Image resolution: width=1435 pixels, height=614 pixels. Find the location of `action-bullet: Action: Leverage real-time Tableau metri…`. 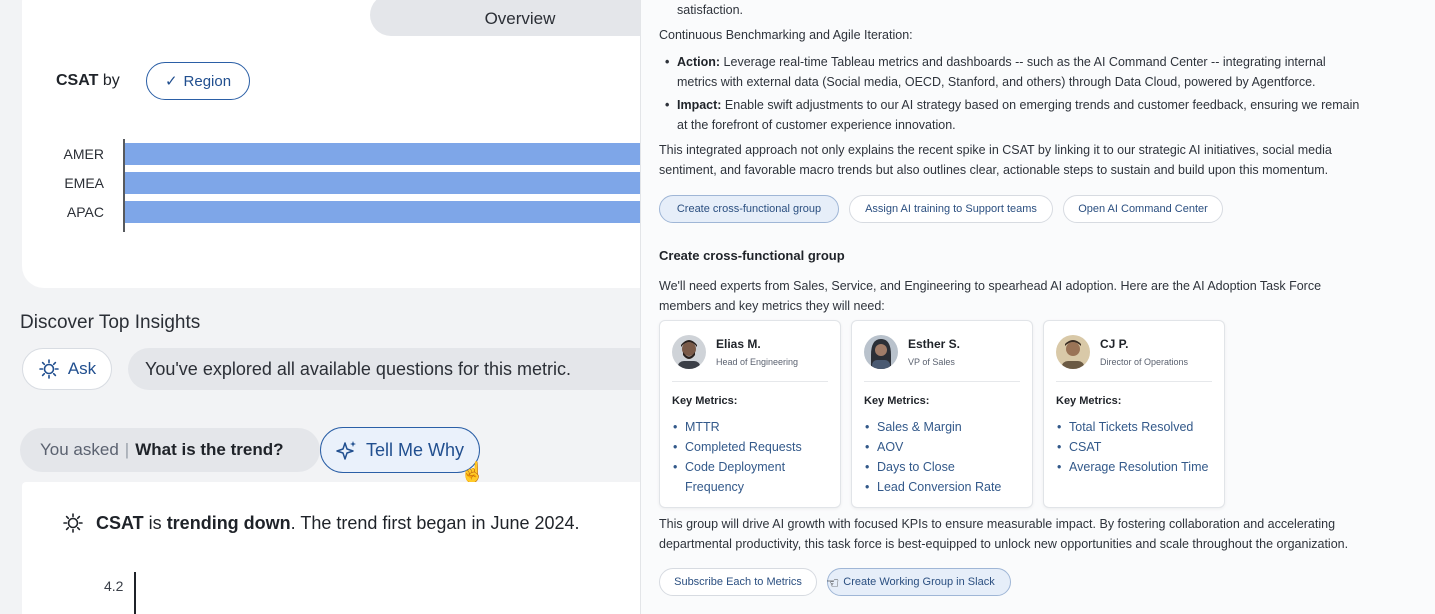

action-bullet: Action: Leverage real-time Tableau metri… is located at coordinates (1039, 72).